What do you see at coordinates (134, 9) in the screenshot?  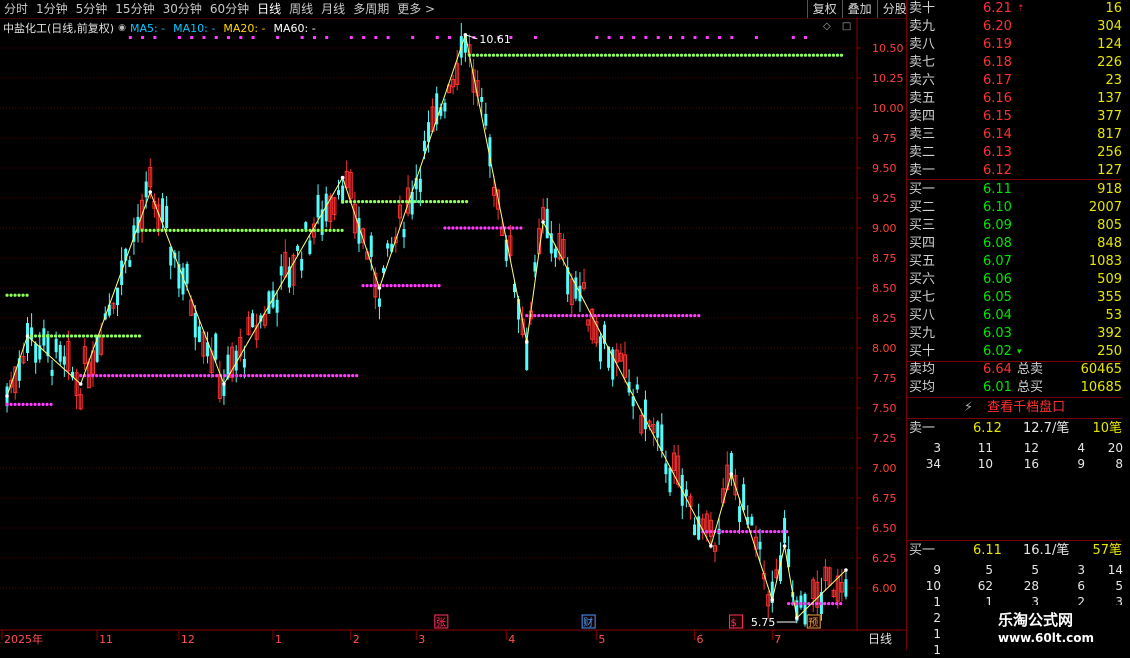 I see `period-tab-3: 15分钟` at bounding box center [134, 9].